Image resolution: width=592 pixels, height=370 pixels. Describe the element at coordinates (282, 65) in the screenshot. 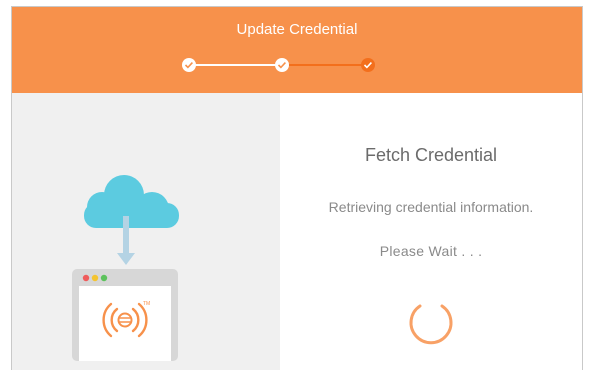

I see `step-2-check-icon` at that location.